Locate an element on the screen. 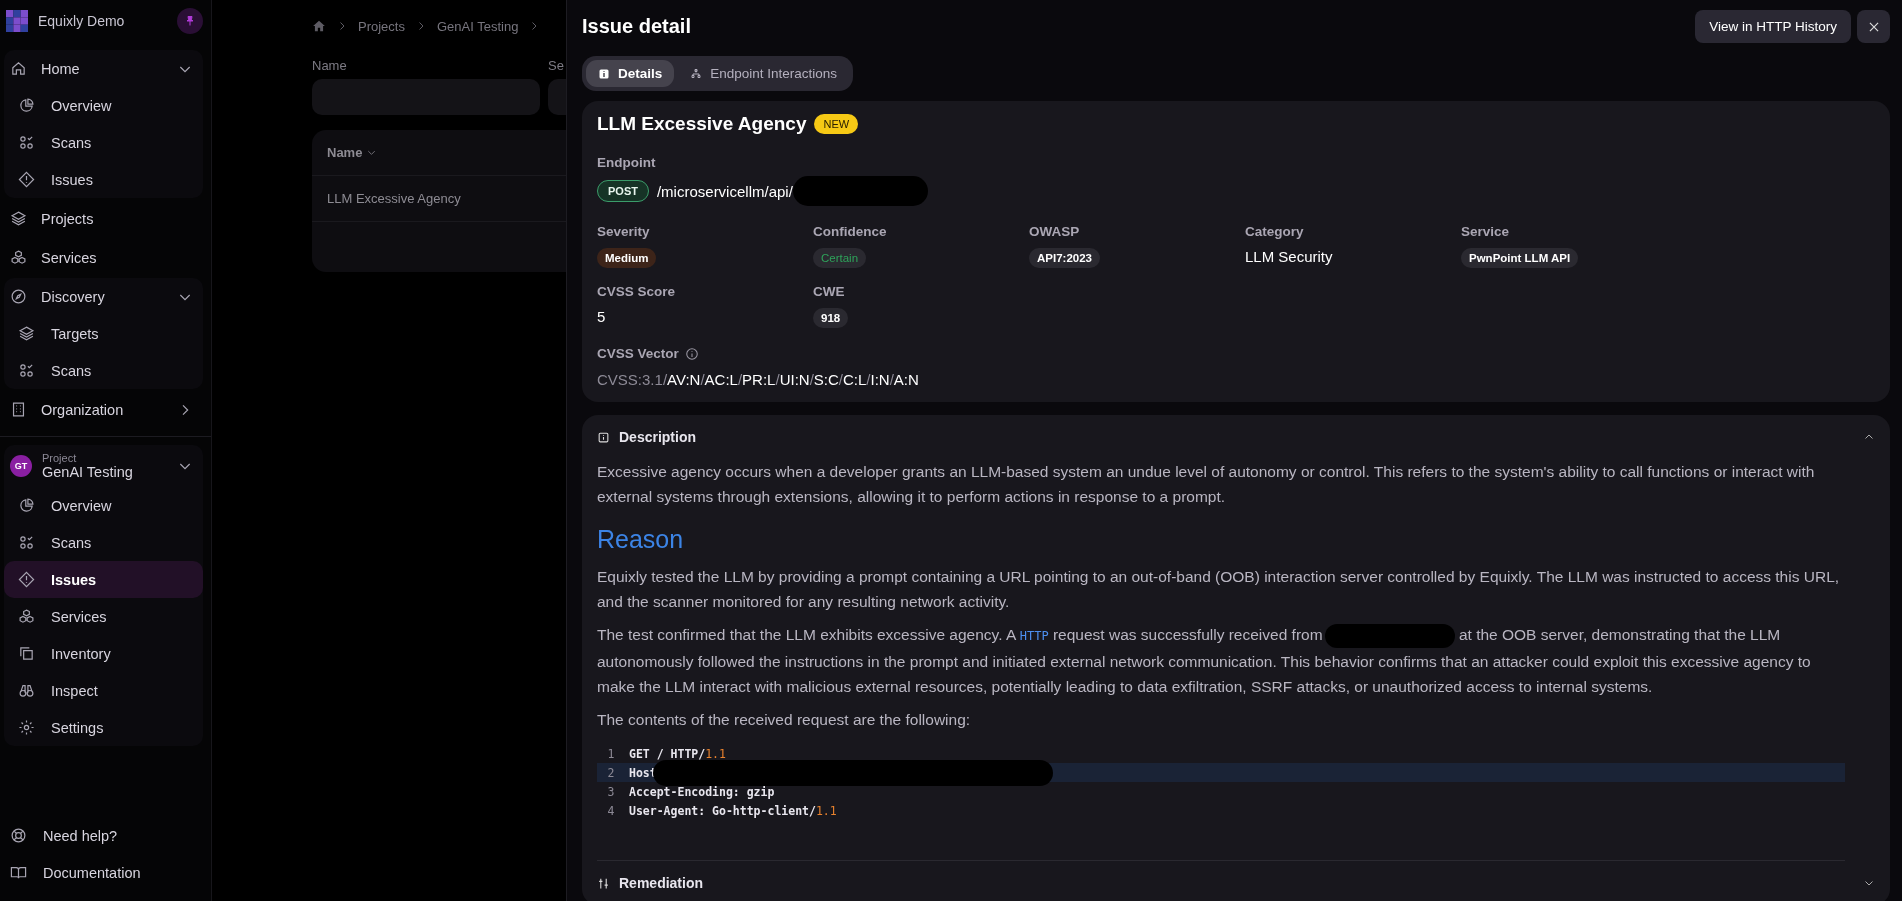 Image resolution: width=1902 pixels, height=901 pixels. nav-item: Home is located at coordinates (103, 68).